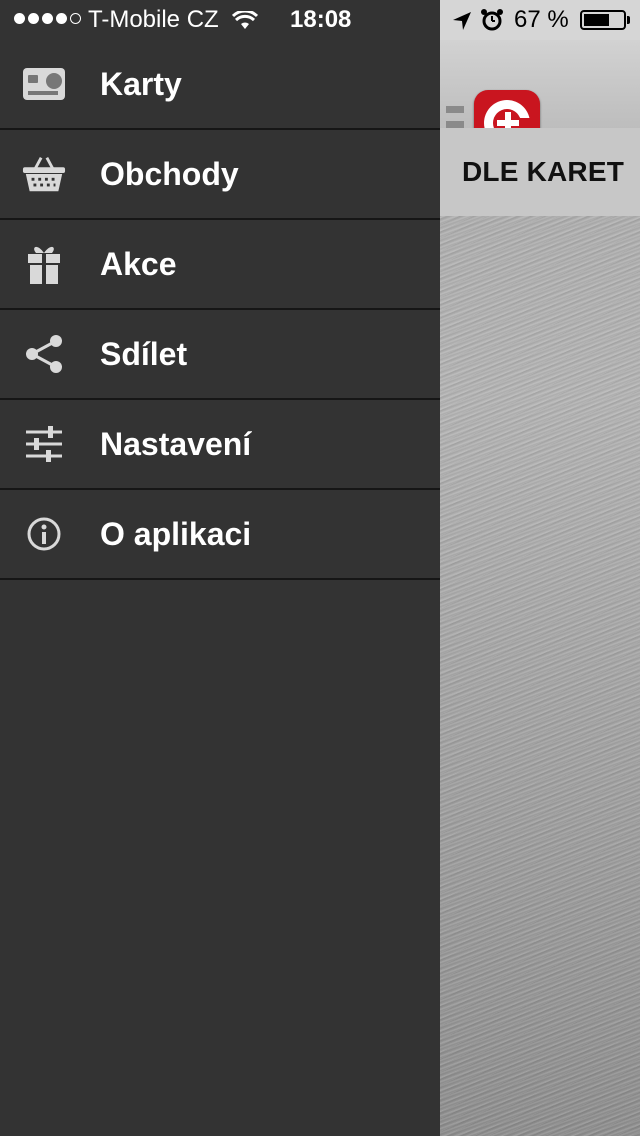 Image resolution: width=640 pixels, height=1136 pixels. I want to click on main-nav-bar, so click(540, 98).